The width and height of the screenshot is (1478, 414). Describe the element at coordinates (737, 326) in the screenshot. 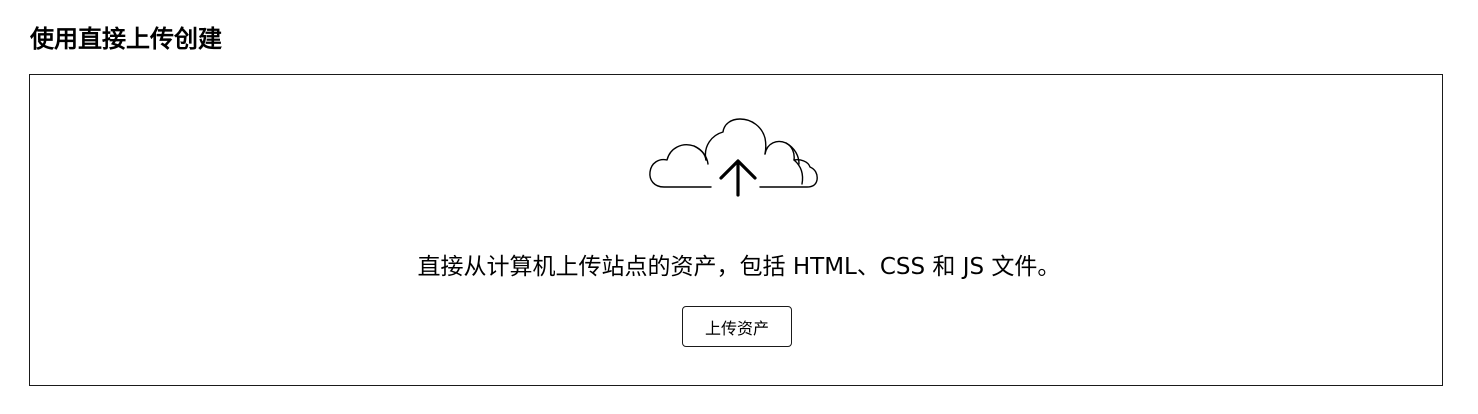

I see `upload-assets-button: 上传资产` at that location.